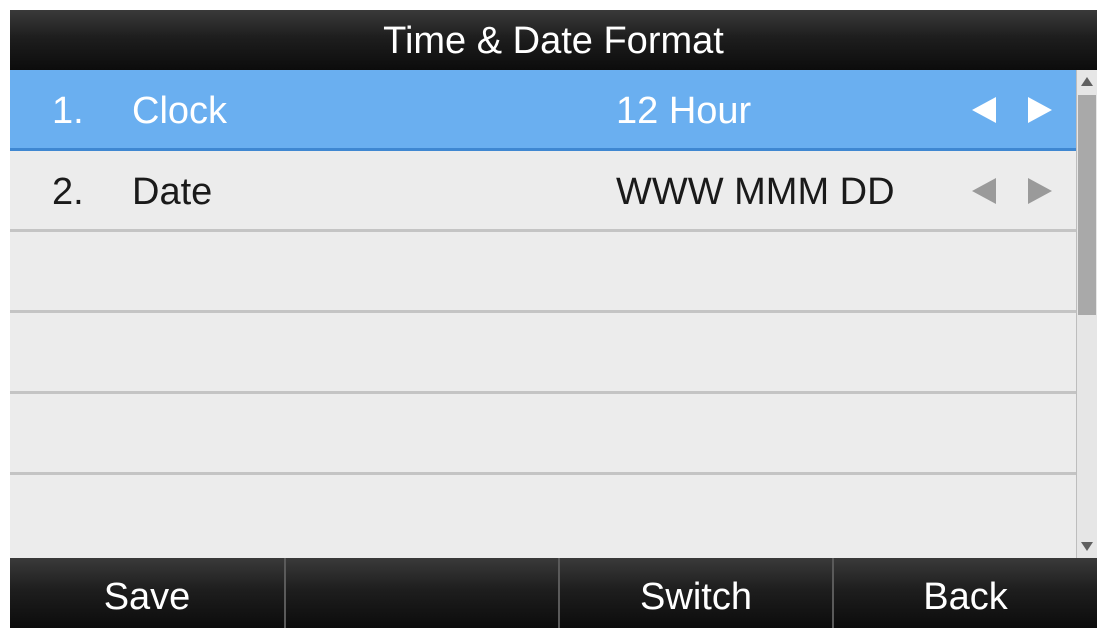  Describe the element at coordinates (421, 593) in the screenshot. I see `empty-softkey` at that location.